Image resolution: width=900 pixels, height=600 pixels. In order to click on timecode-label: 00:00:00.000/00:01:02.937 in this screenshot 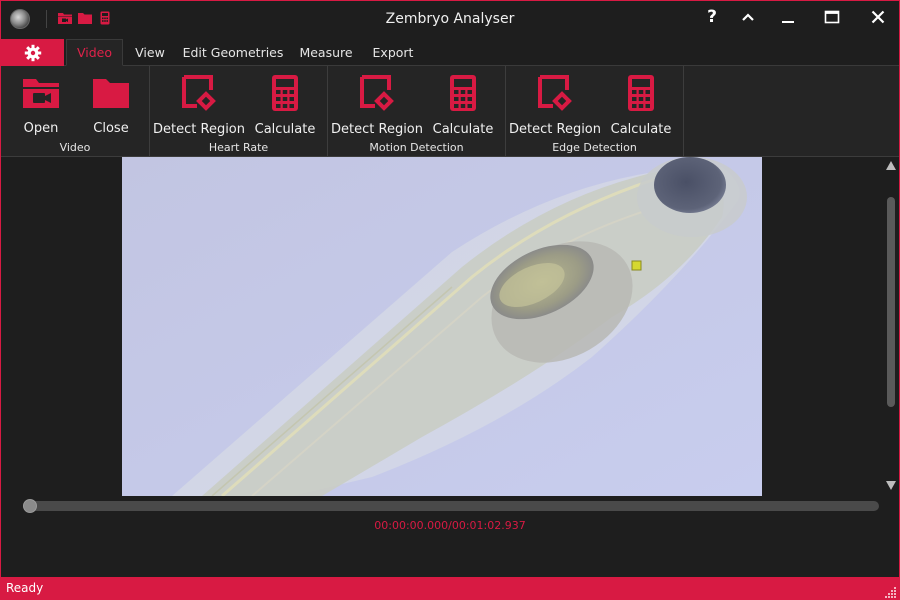, I will do `click(450, 525)`.